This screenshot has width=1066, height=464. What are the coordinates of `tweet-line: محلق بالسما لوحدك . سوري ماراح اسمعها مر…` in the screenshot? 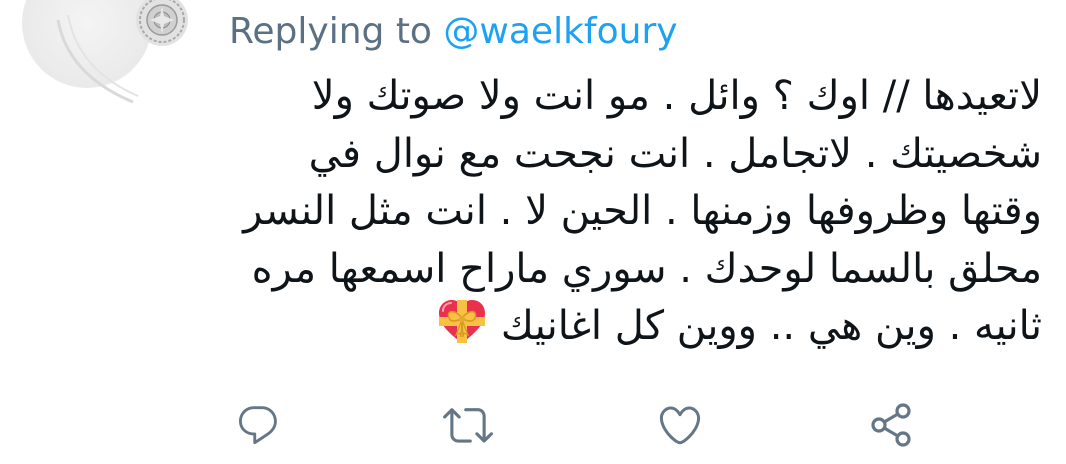 It's located at (646, 268).